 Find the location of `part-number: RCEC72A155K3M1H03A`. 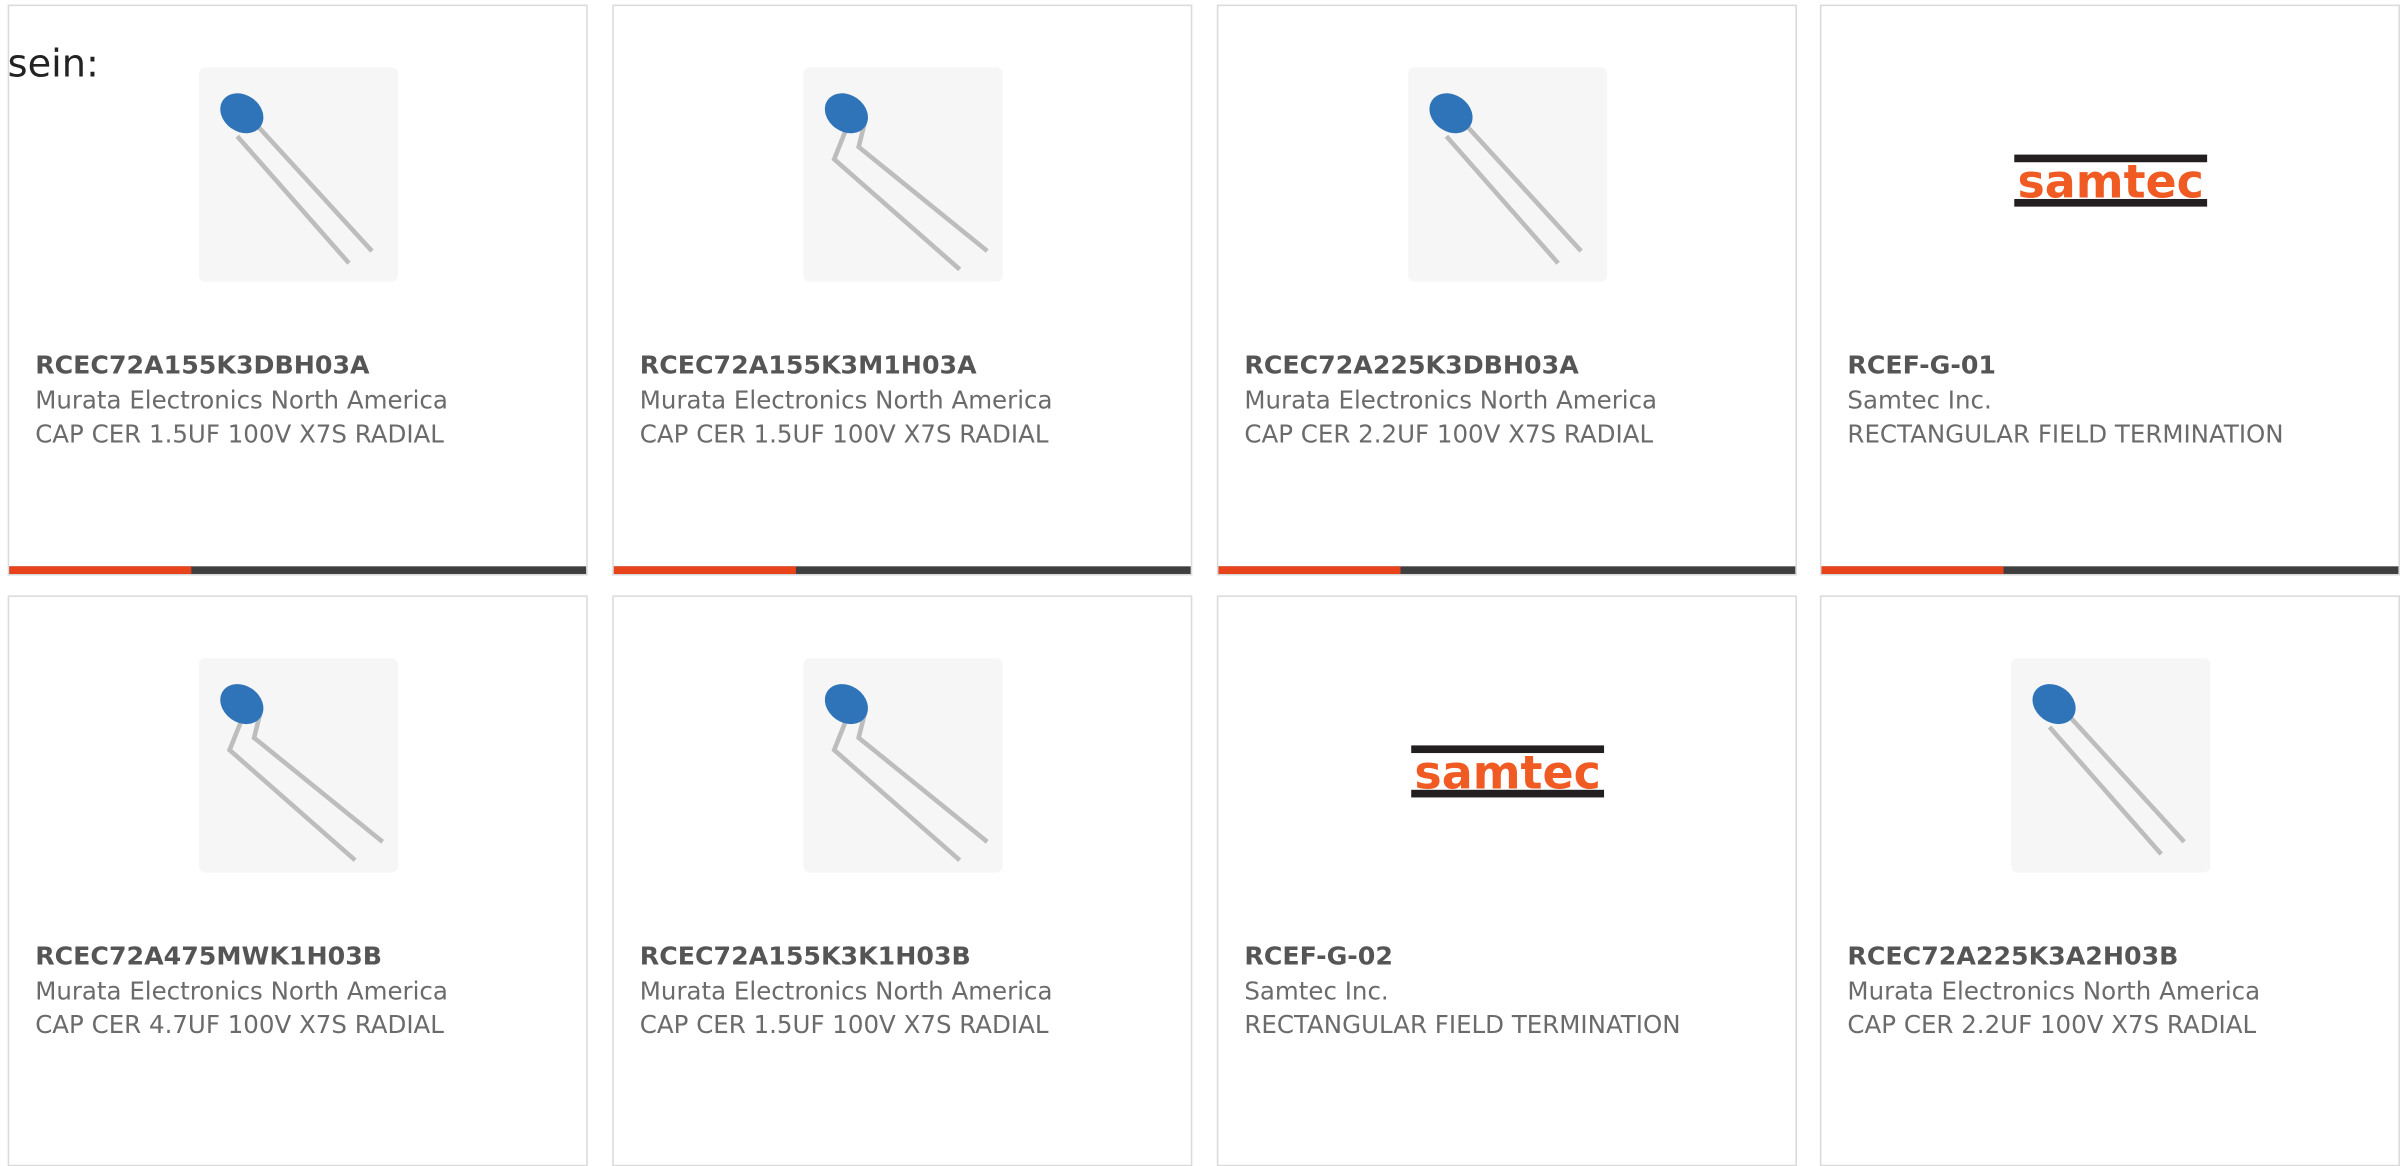

part-number: RCEC72A155K3M1H03A is located at coordinates (906, 366).